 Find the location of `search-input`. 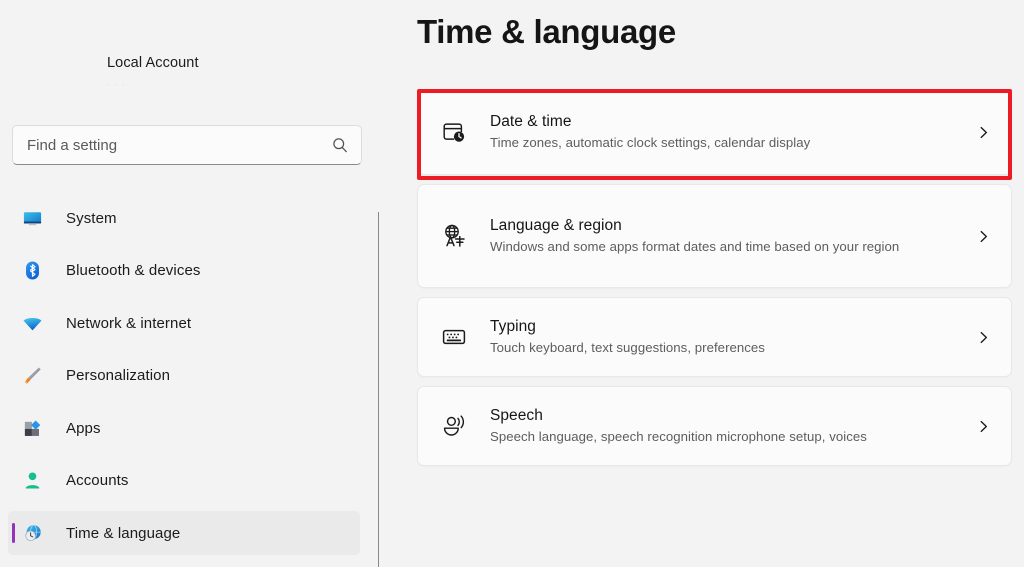

search-input is located at coordinates (179, 145).